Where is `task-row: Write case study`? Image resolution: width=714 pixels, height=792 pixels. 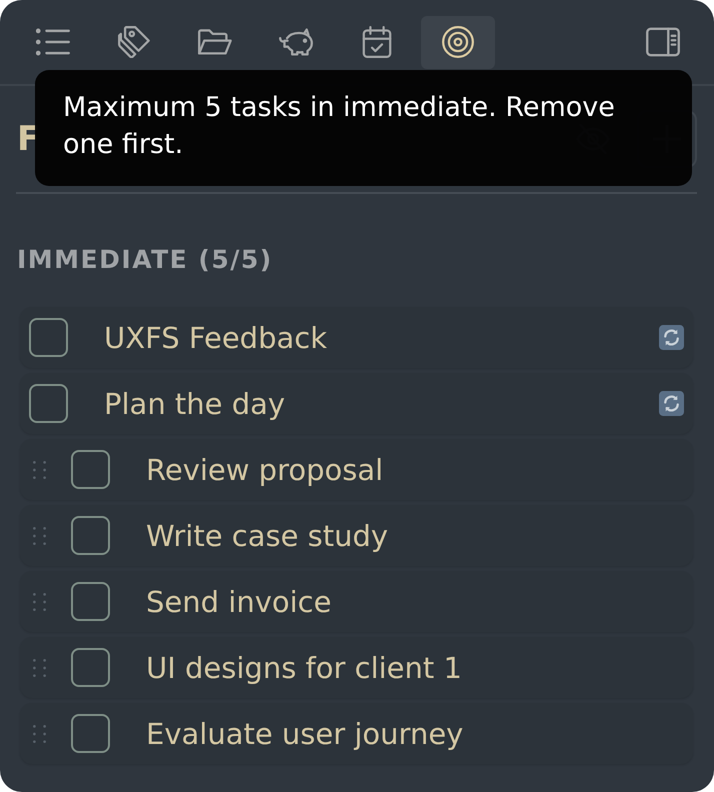
task-row: Write case study is located at coordinates (356, 535).